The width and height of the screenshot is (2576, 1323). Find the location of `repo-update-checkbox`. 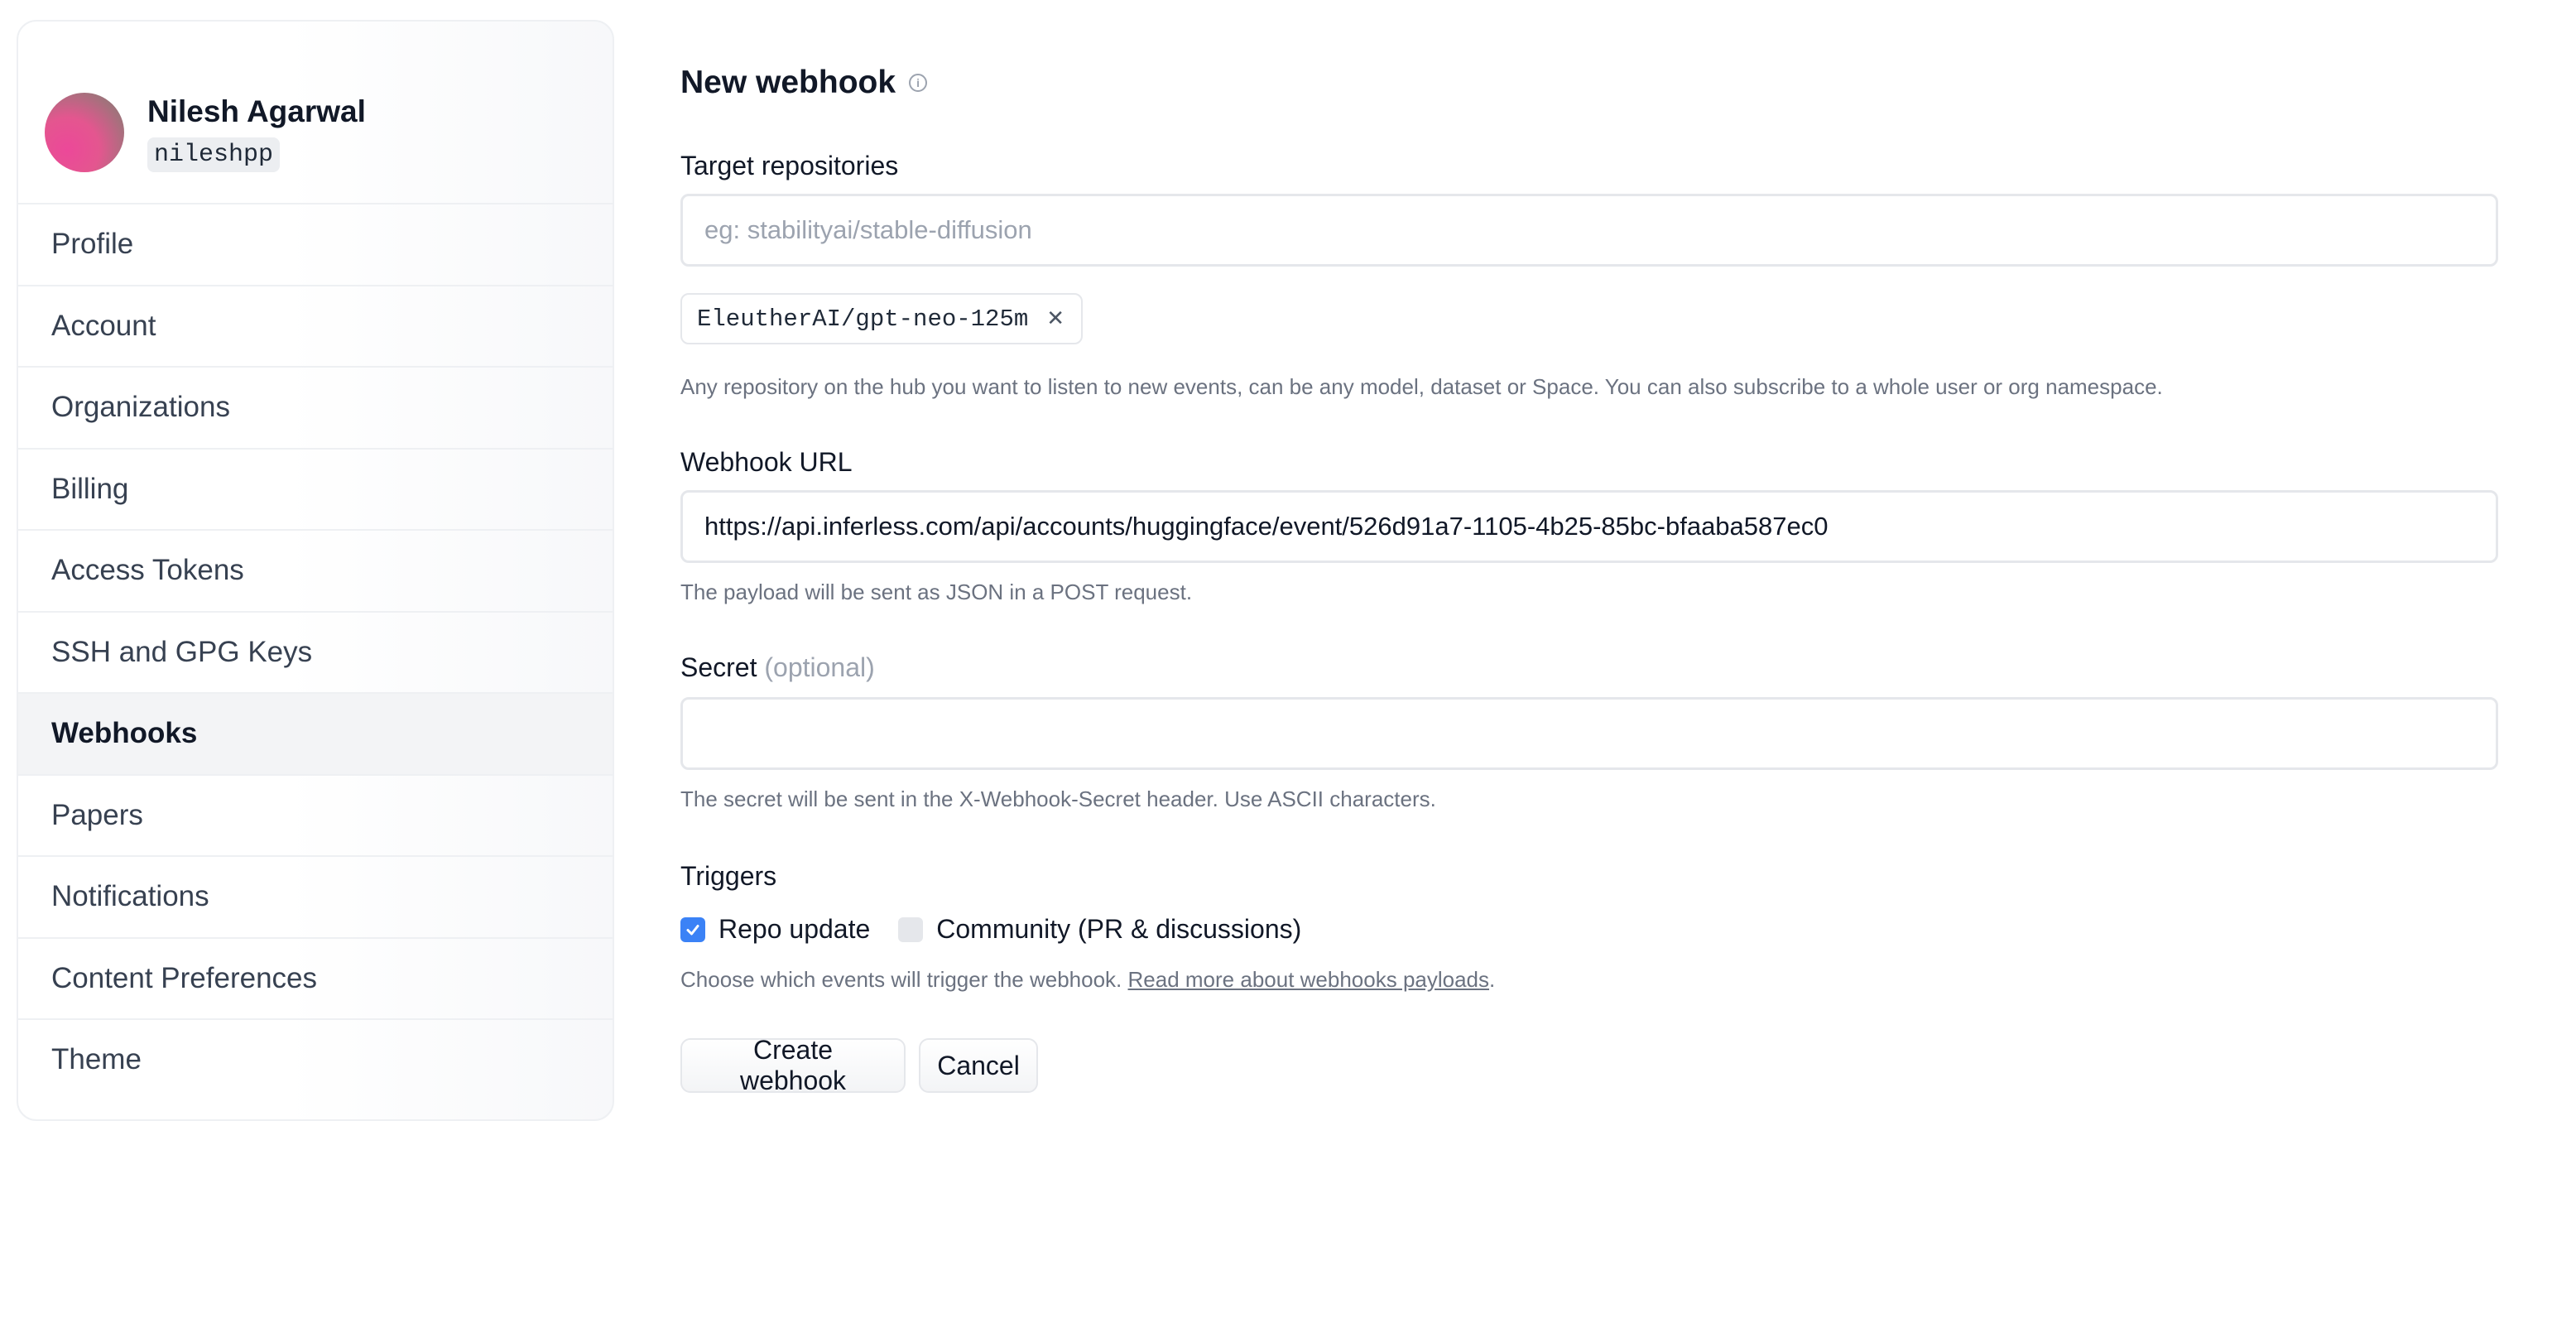

repo-update-checkbox is located at coordinates (692, 929).